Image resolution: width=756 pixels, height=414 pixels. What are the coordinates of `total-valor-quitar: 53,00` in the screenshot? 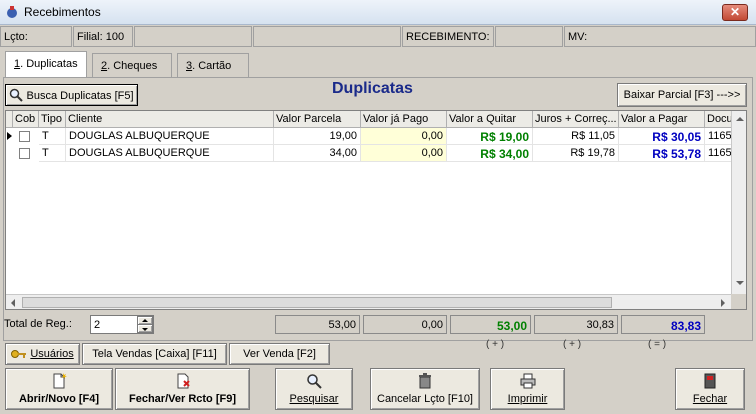 It's located at (490, 324).